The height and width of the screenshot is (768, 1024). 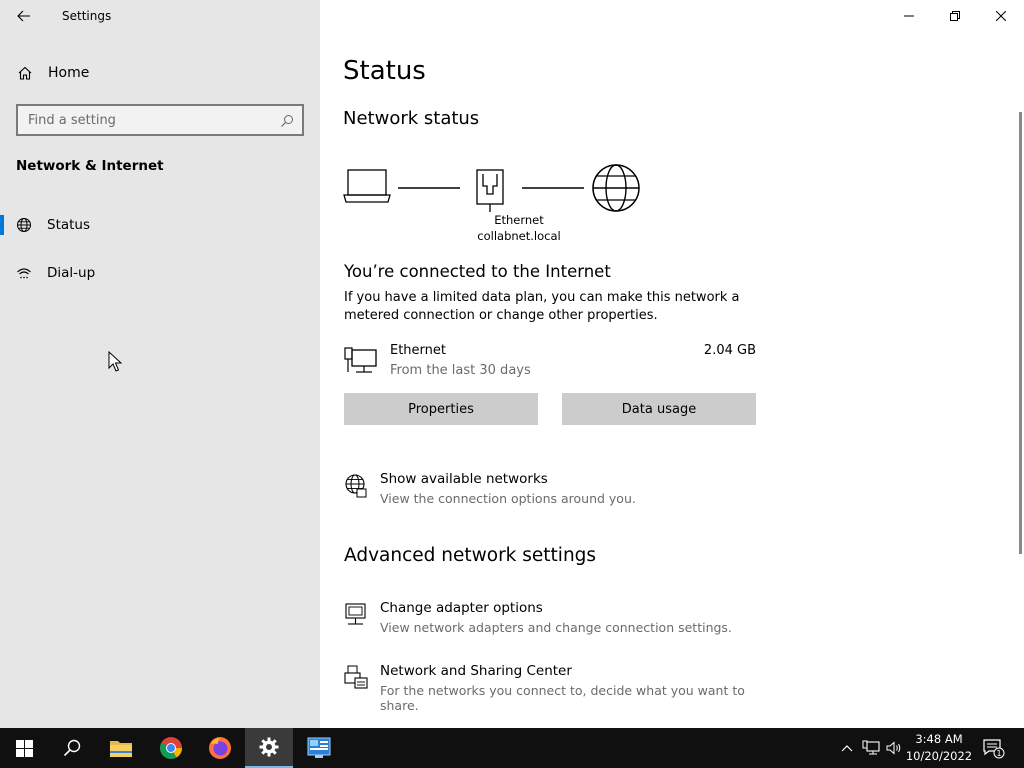 I want to click on show-networks-description: View the connection options around you., so click(x=508, y=498).